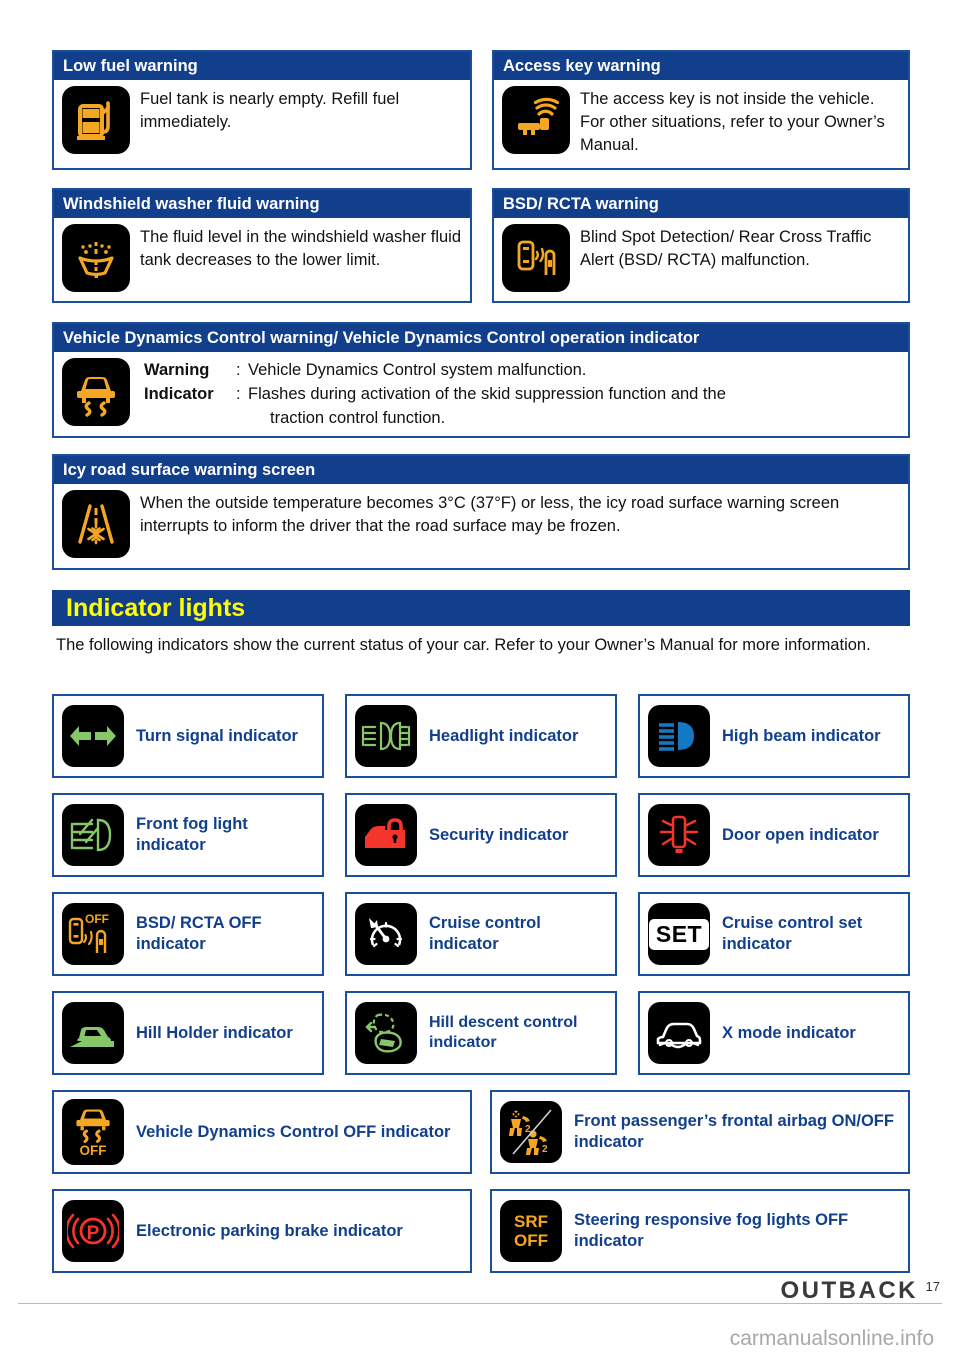 The height and width of the screenshot is (1362, 960). I want to click on dyn-label: Indicator, so click(179, 394).